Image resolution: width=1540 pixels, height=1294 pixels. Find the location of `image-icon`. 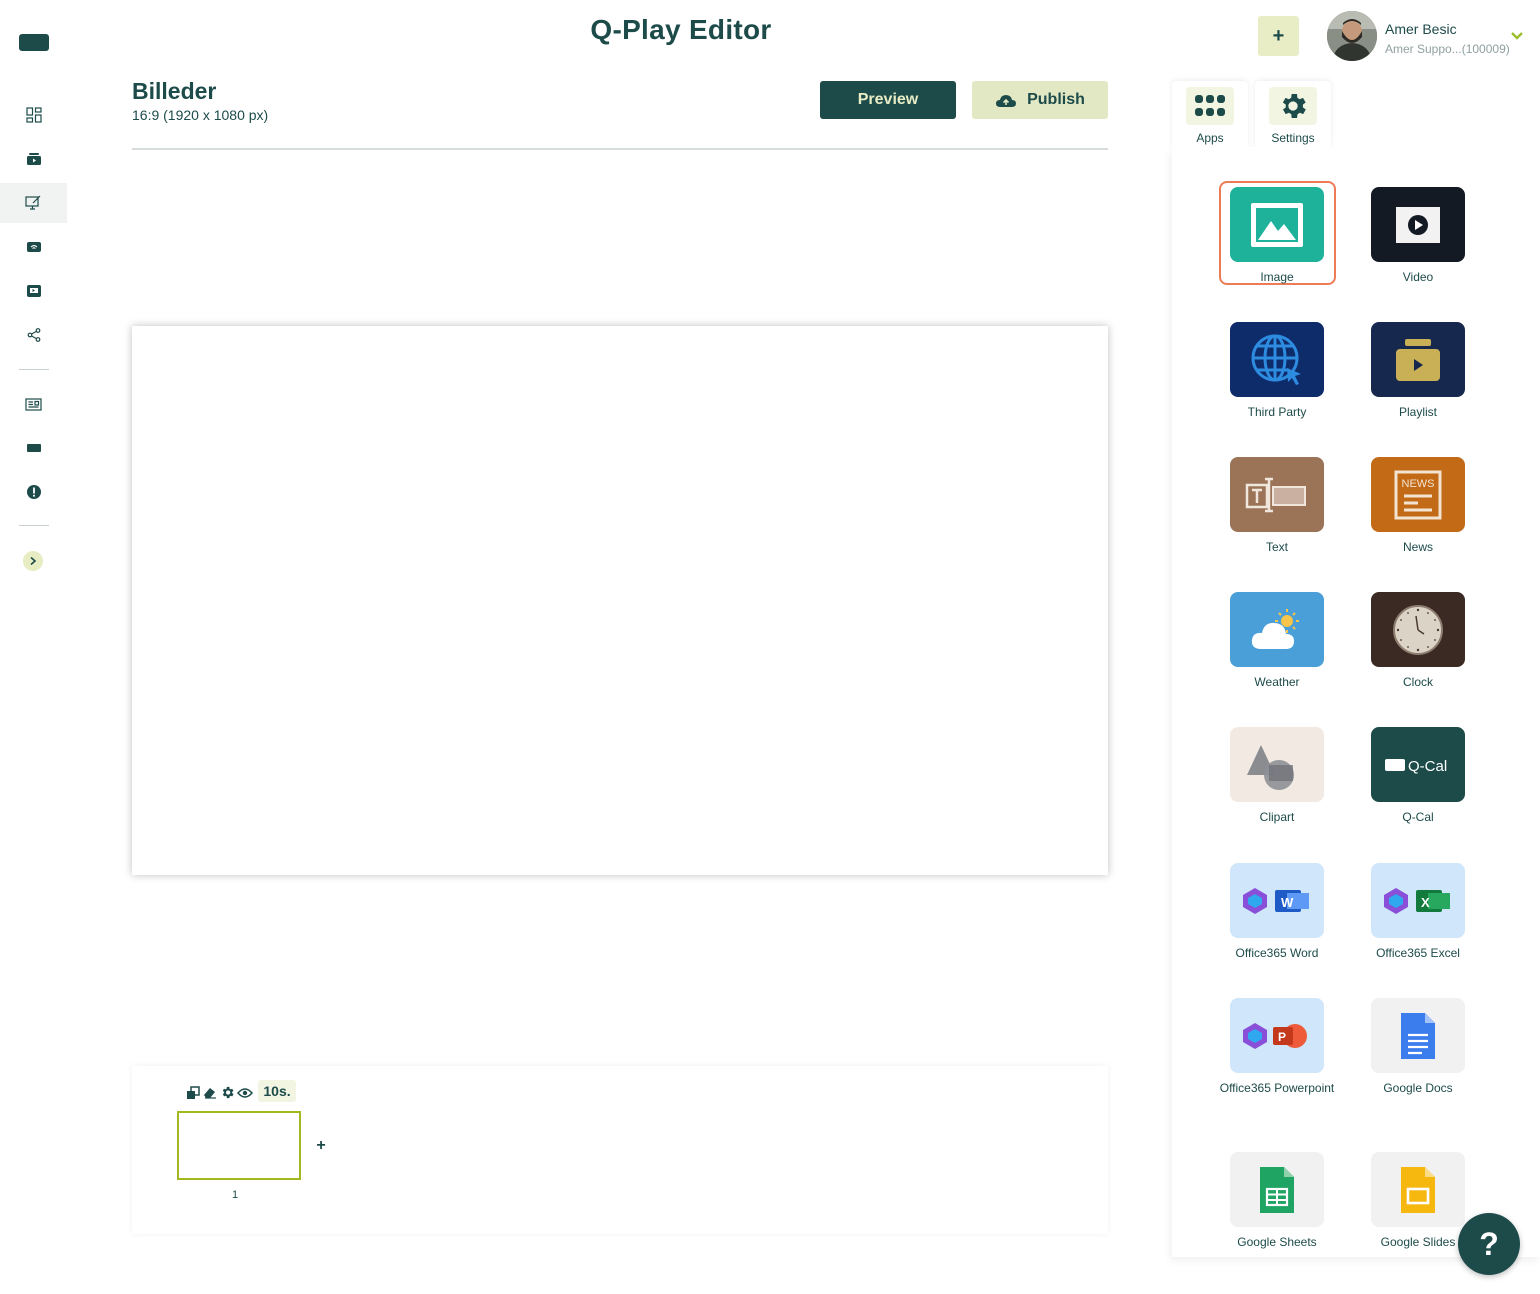

image-icon is located at coordinates (1277, 224).